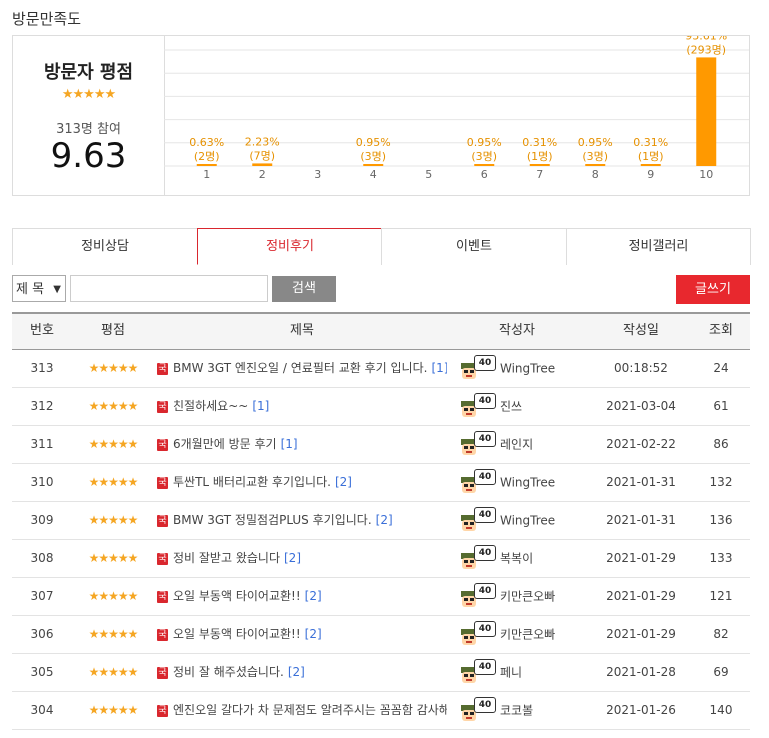 This screenshot has height=738, width=769. I want to click on row-subject-link: 정비 잘 해주셨습니다., so click(228, 672).